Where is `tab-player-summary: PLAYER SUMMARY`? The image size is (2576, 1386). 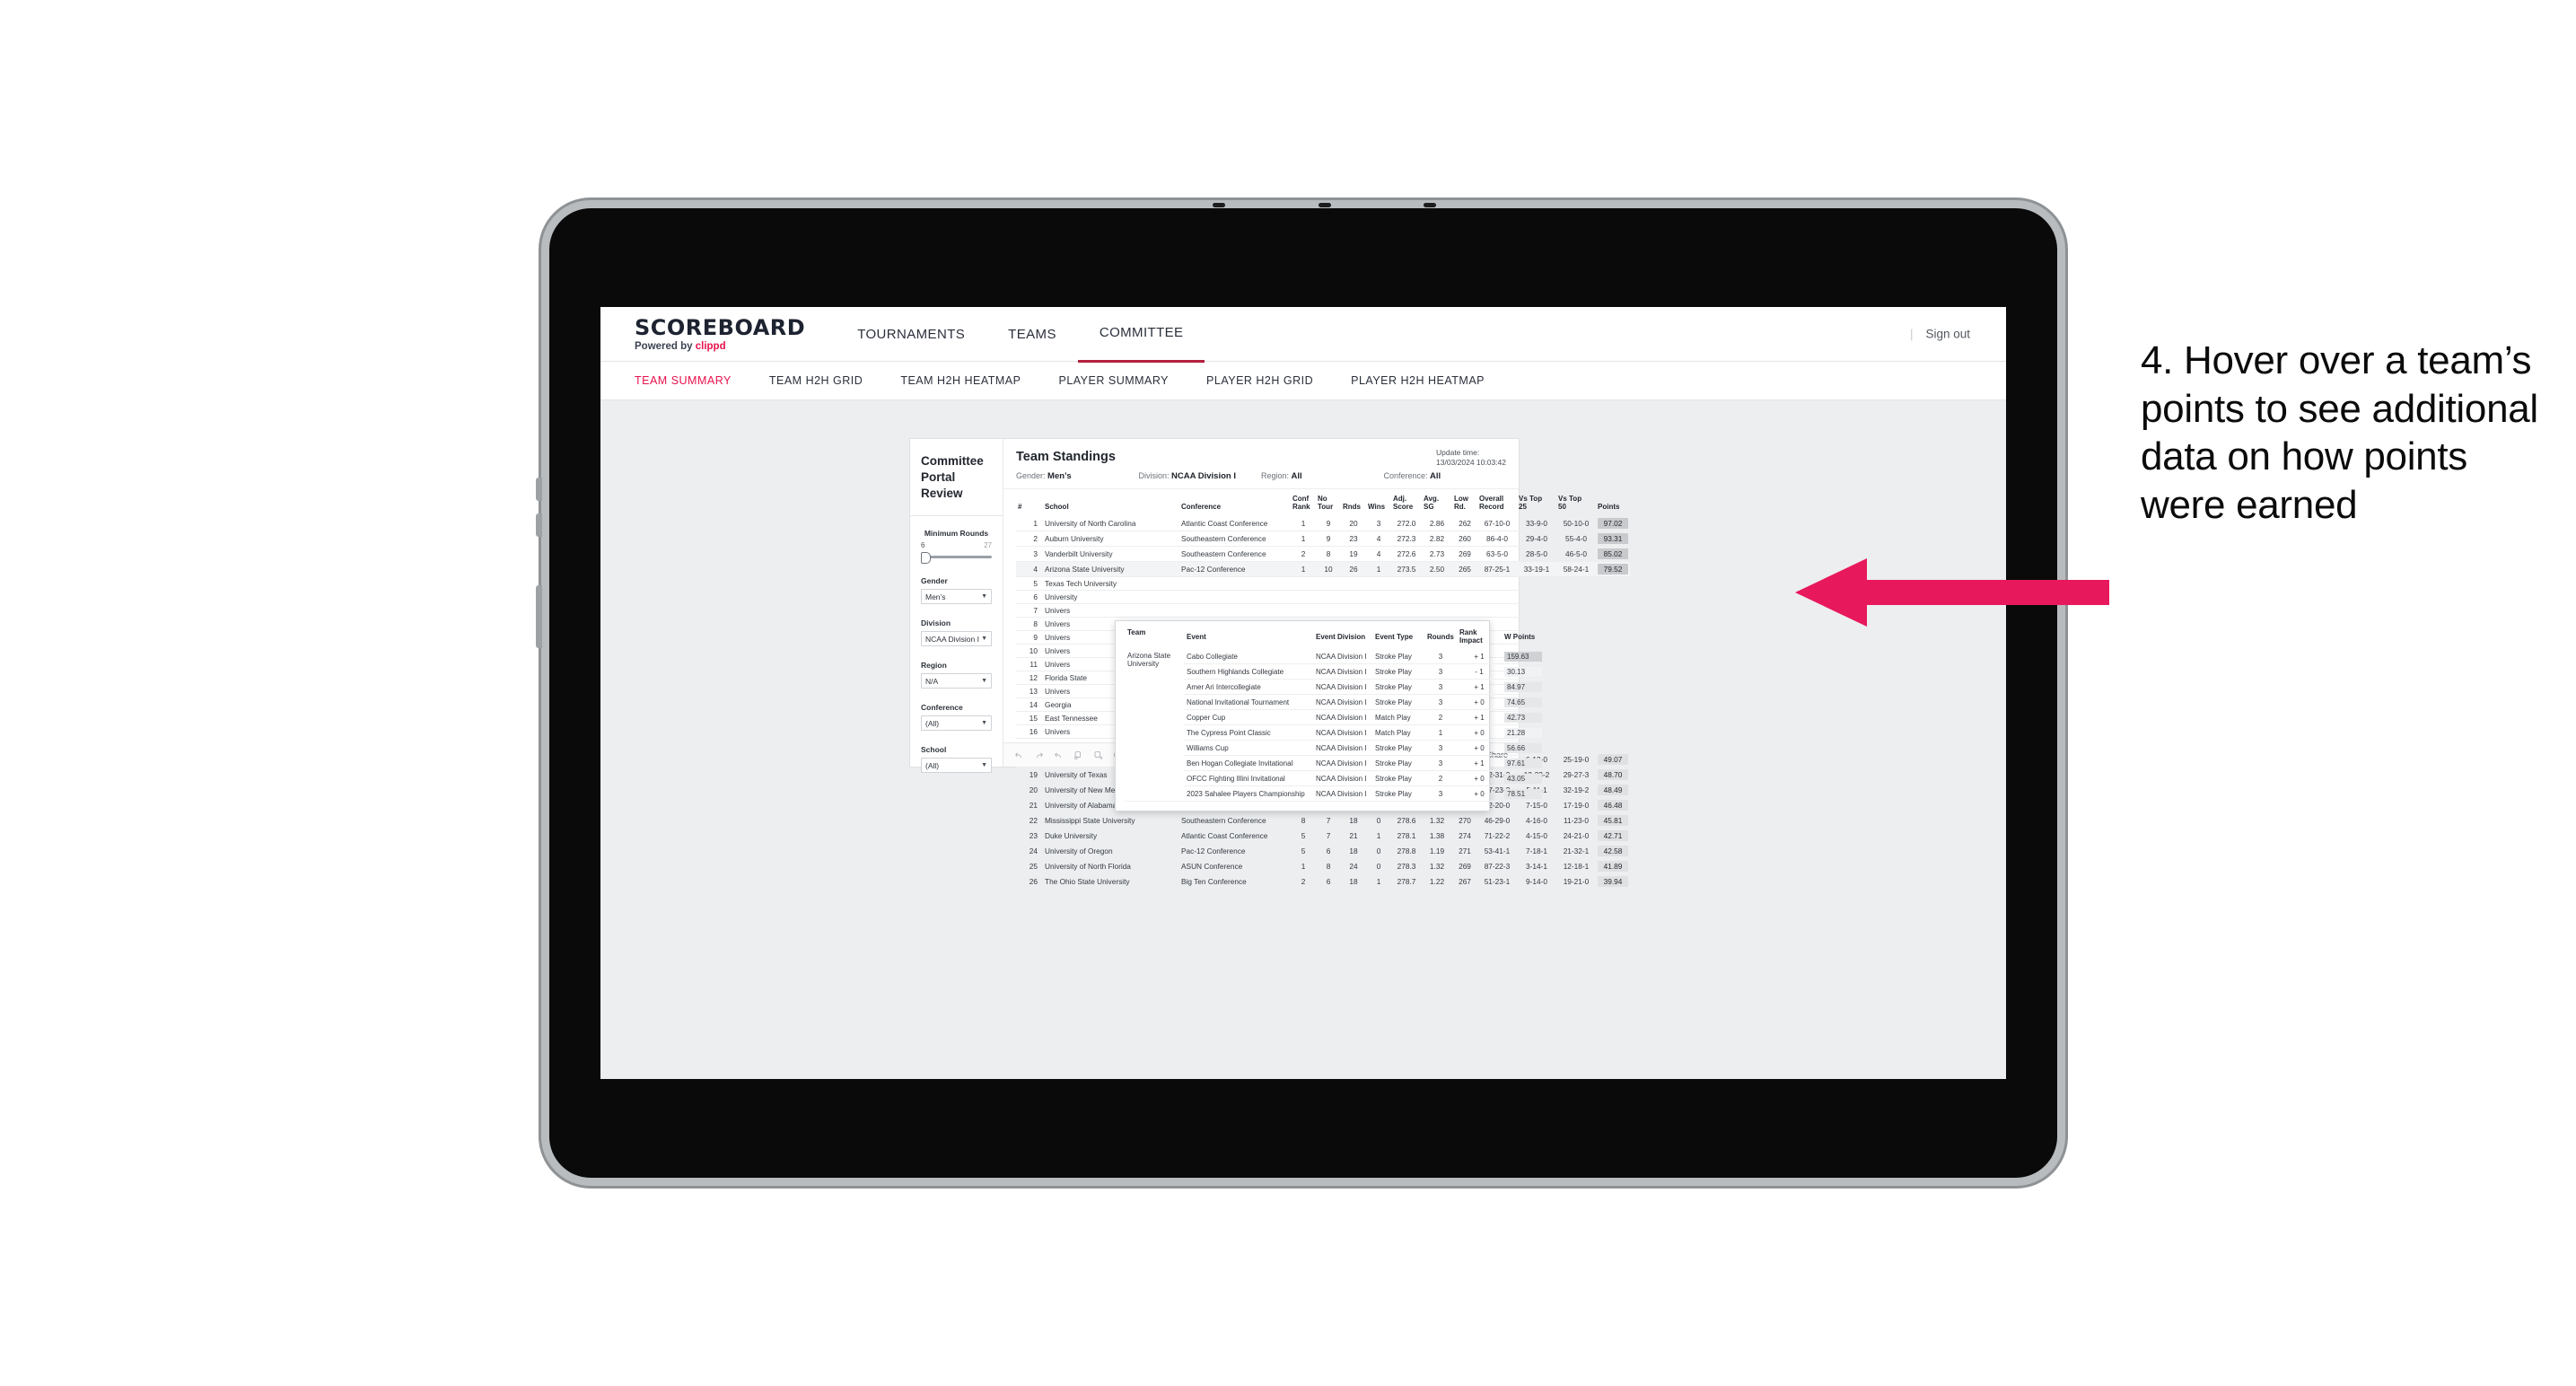 tab-player-summary: PLAYER SUMMARY is located at coordinates (1113, 380).